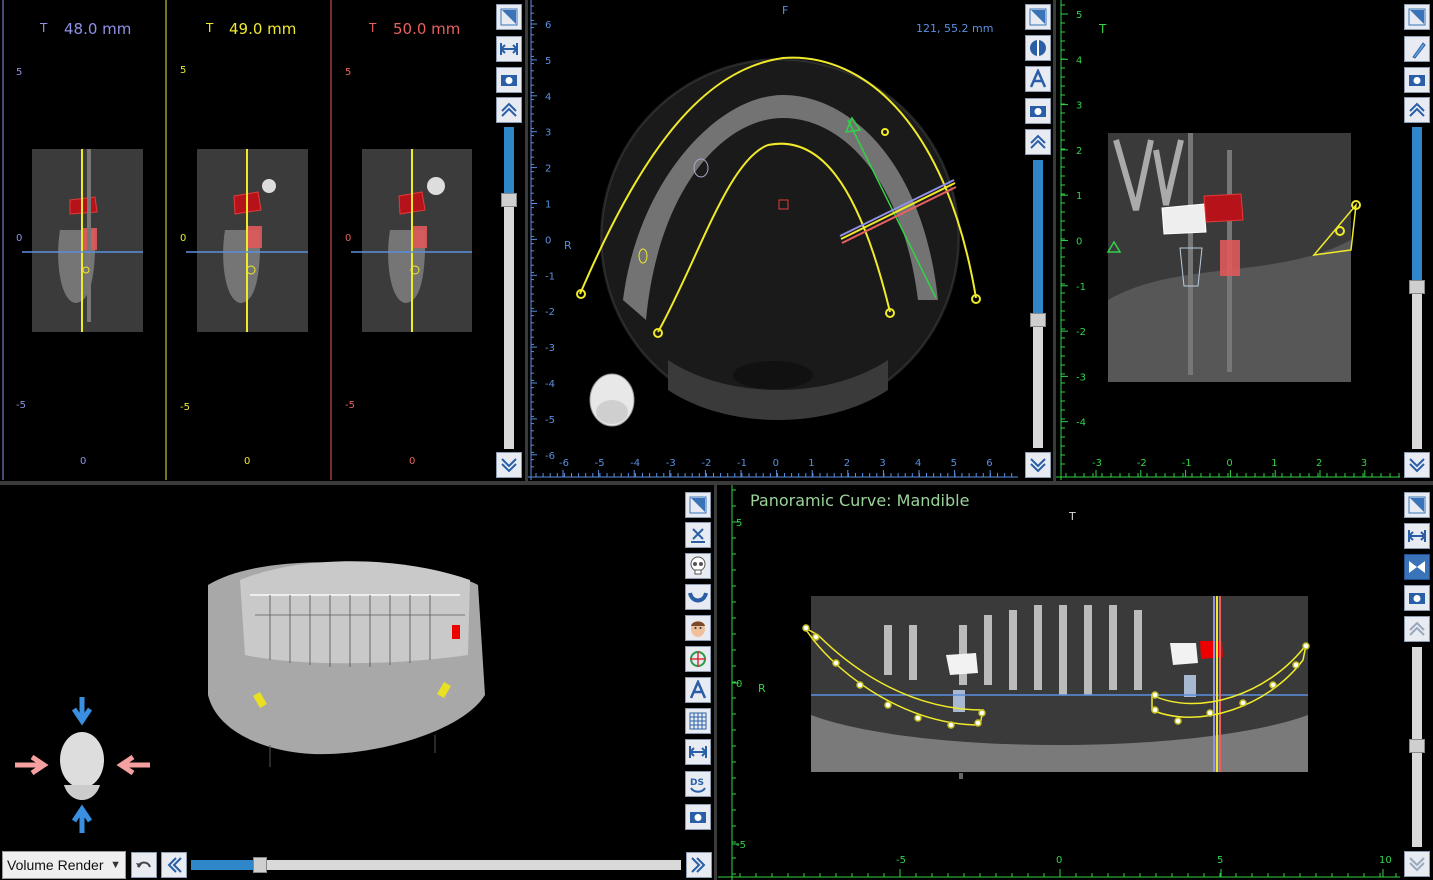 The width and height of the screenshot is (1433, 880). I want to click on volume-slider, so click(436, 865).